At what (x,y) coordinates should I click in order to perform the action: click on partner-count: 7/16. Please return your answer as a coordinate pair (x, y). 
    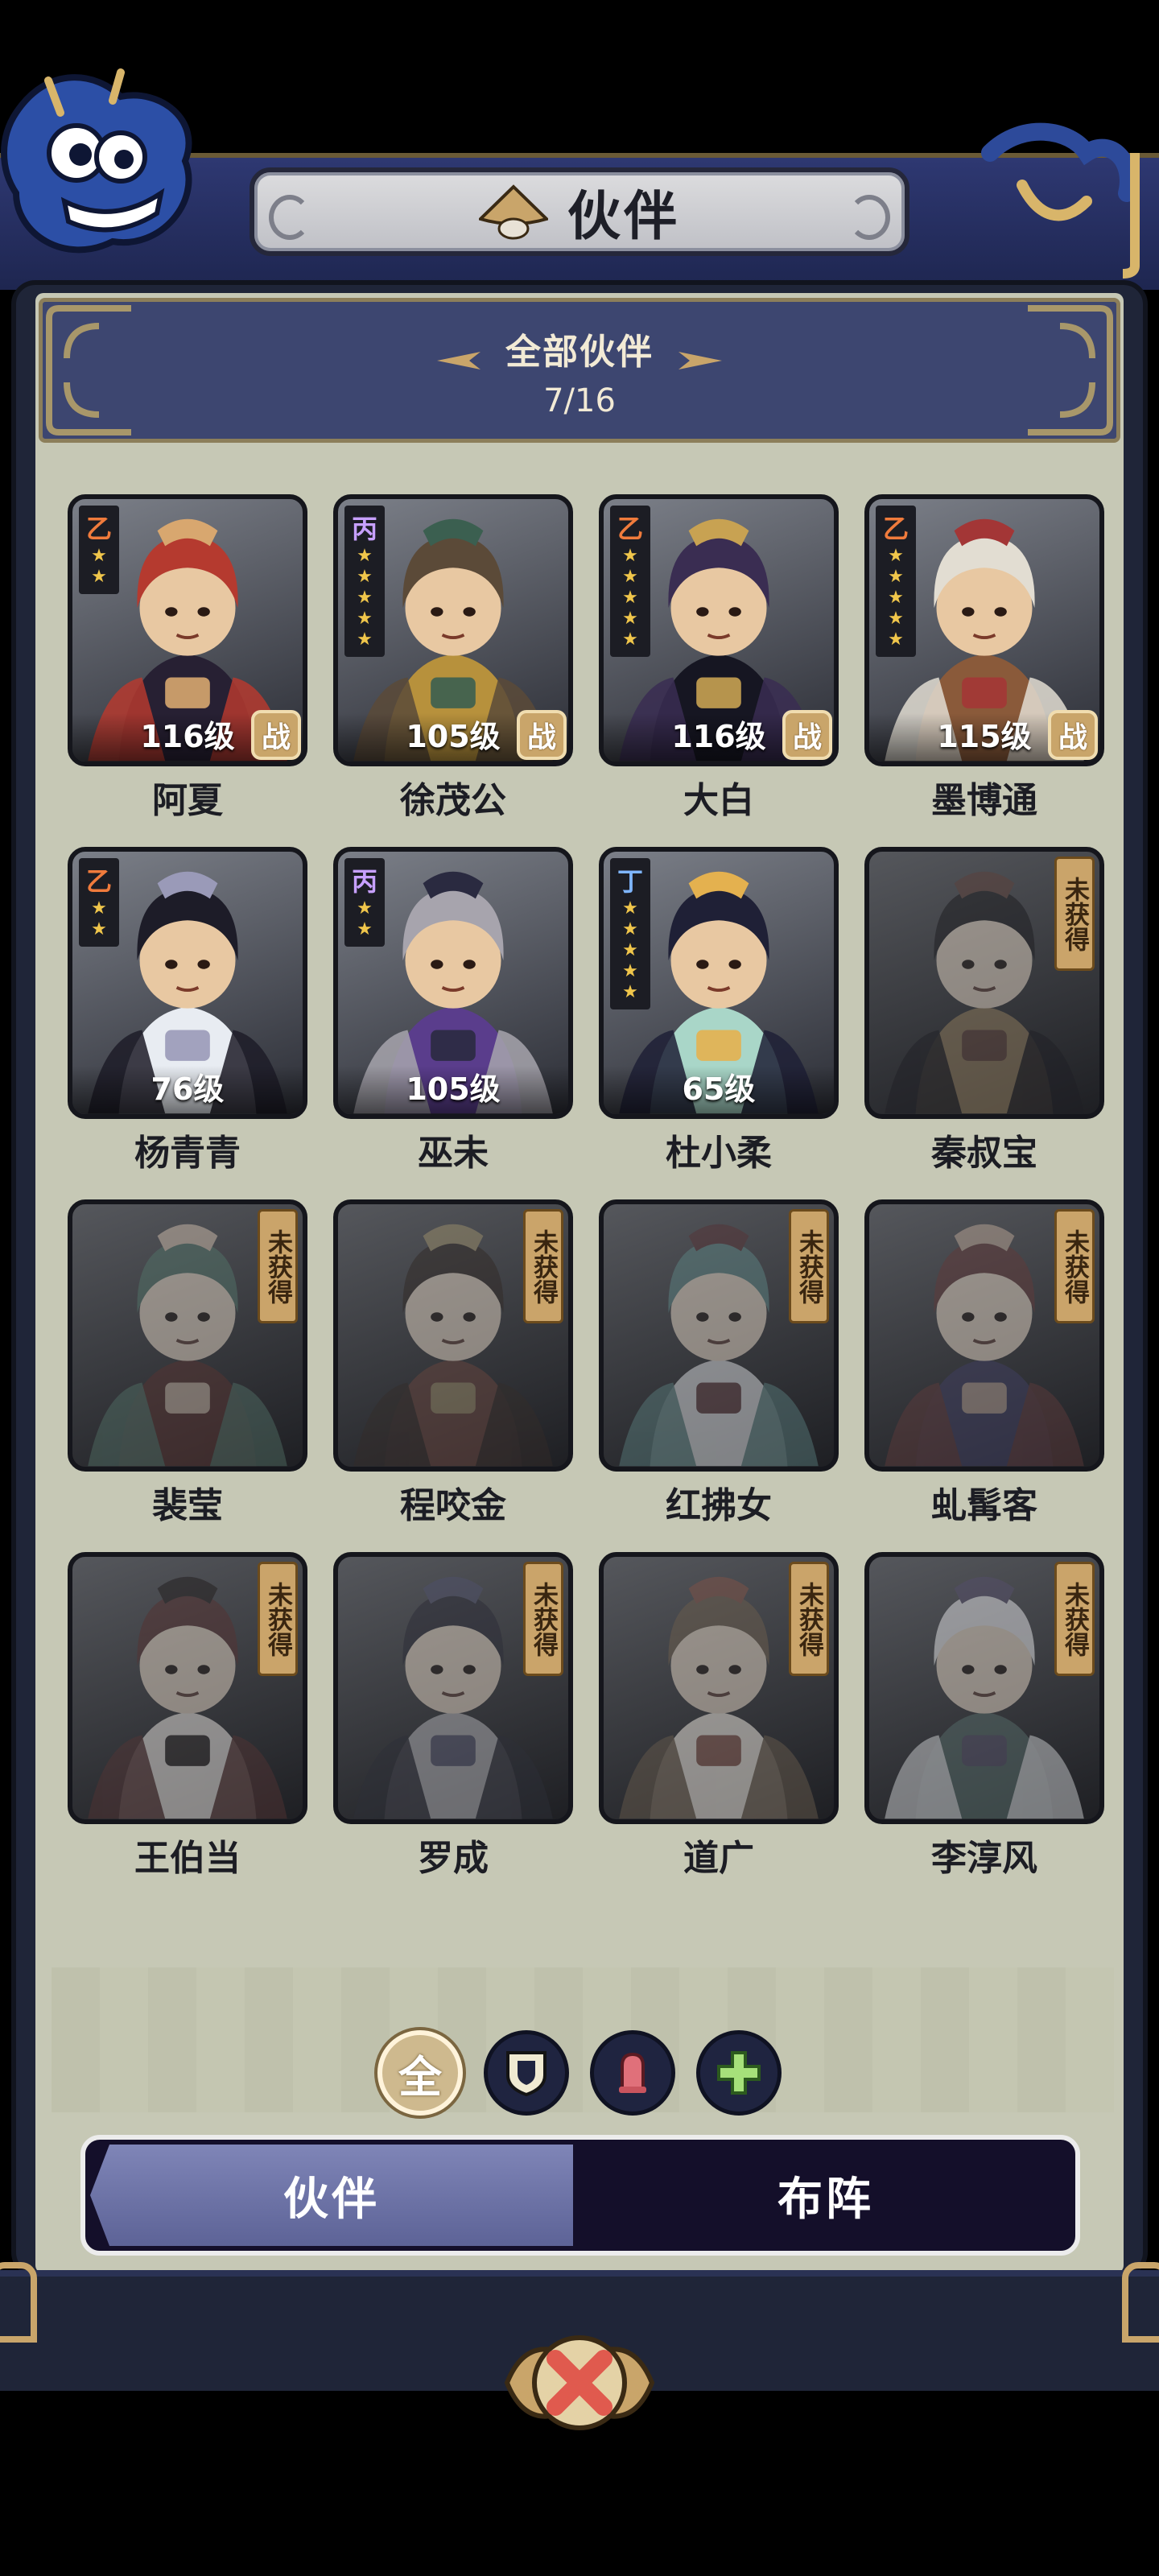
    Looking at the image, I should click on (579, 400).